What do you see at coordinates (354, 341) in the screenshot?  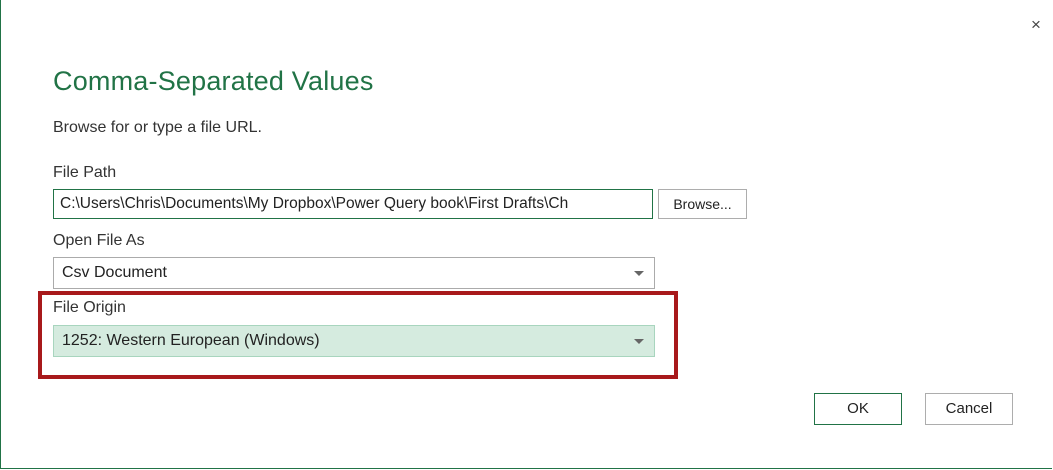 I see `file-origin-dropdown: 1252: Western European (Windows)` at bounding box center [354, 341].